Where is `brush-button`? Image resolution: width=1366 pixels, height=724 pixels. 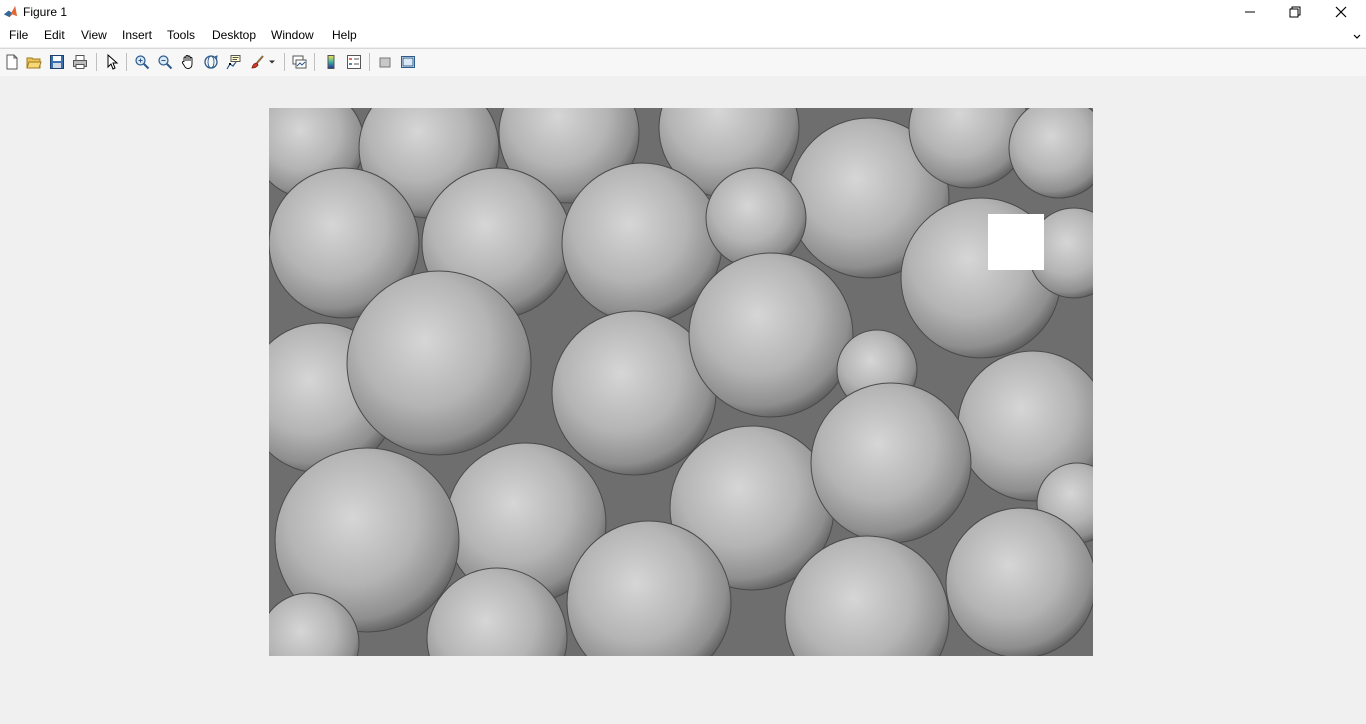
brush-button is located at coordinates (258, 62).